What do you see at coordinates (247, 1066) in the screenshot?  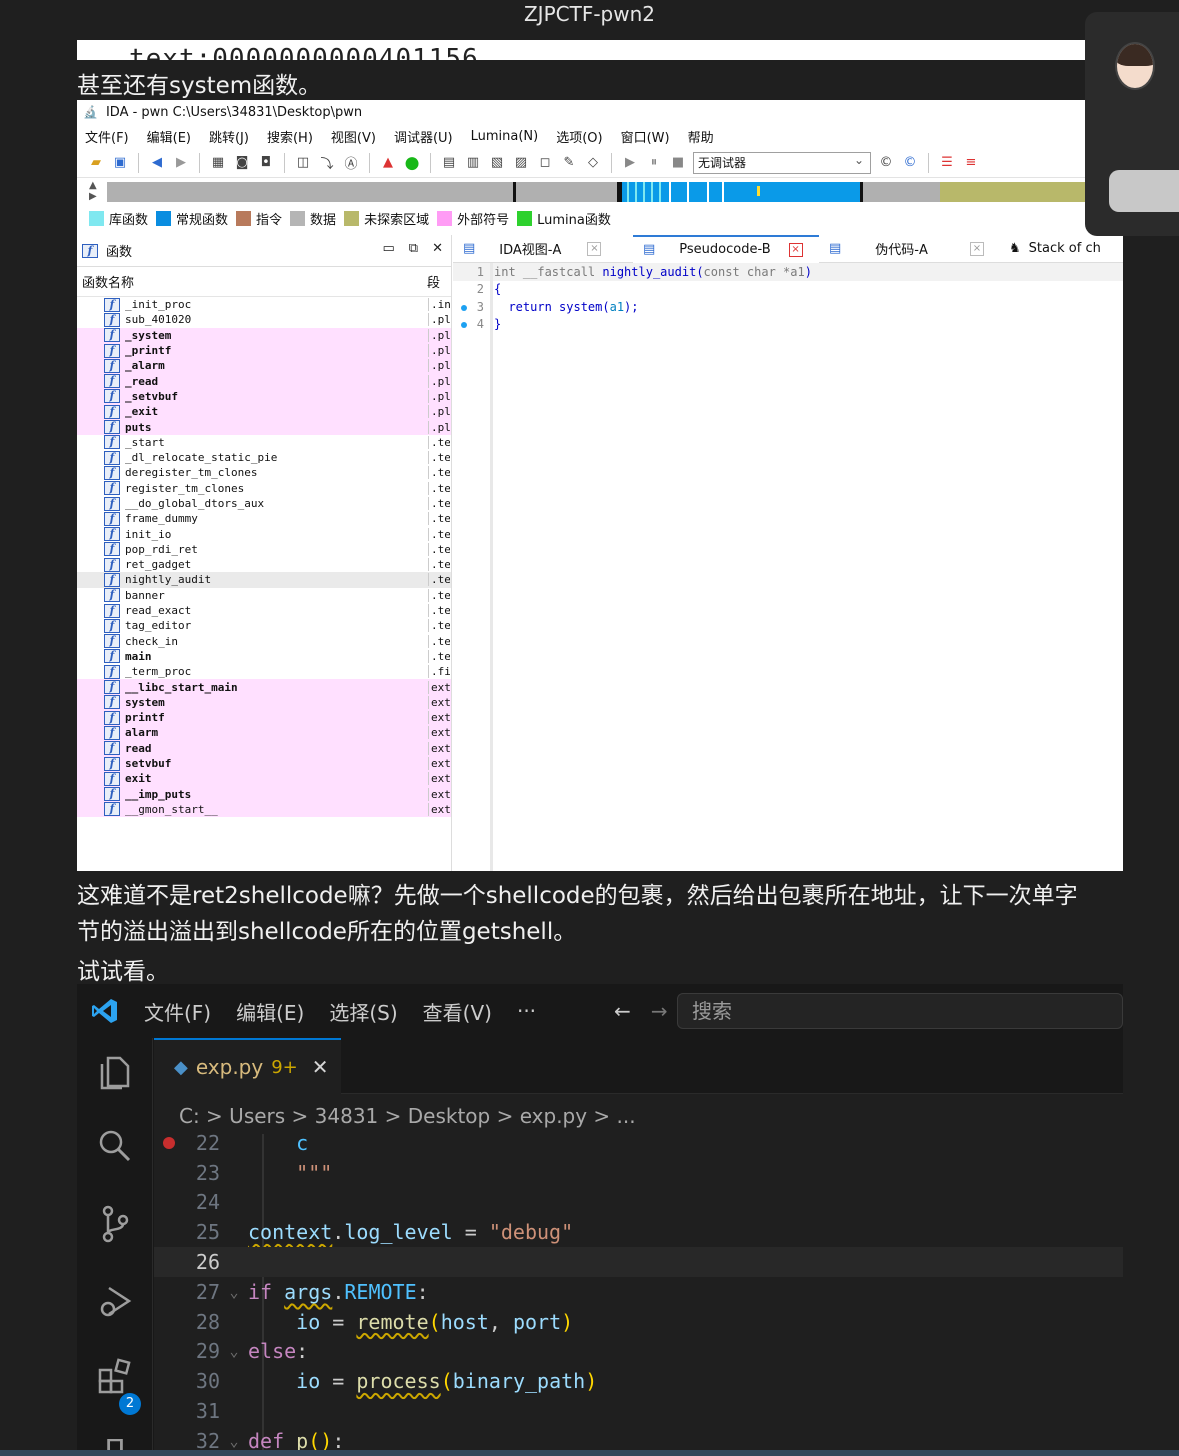 I see `editor-tab-exp-py: ◆ exp.py 9+ ✕` at bounding box center [247, 1066].